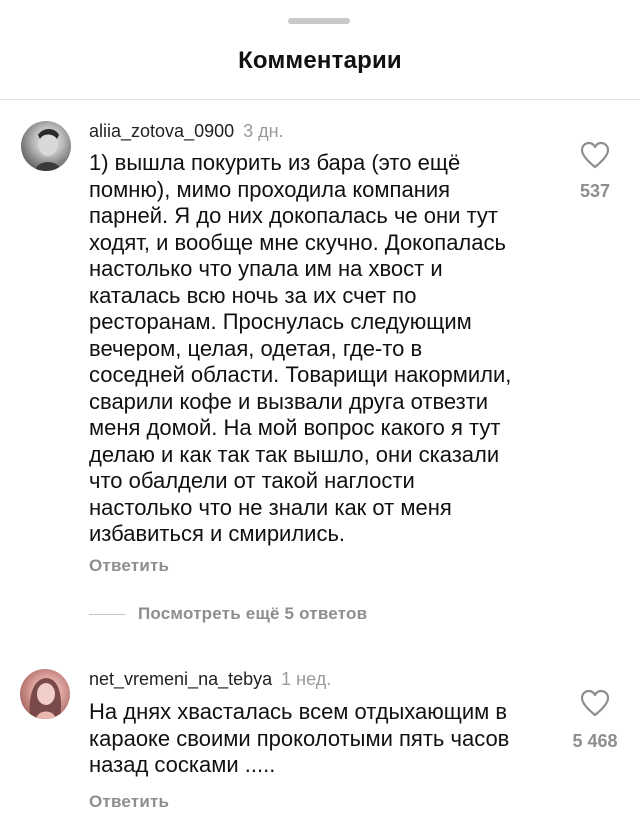 This screenshot has width=640, height=828. I want to click on comment-meta: net_vremeni_na_tebya 1 нед., so click(210, 679).